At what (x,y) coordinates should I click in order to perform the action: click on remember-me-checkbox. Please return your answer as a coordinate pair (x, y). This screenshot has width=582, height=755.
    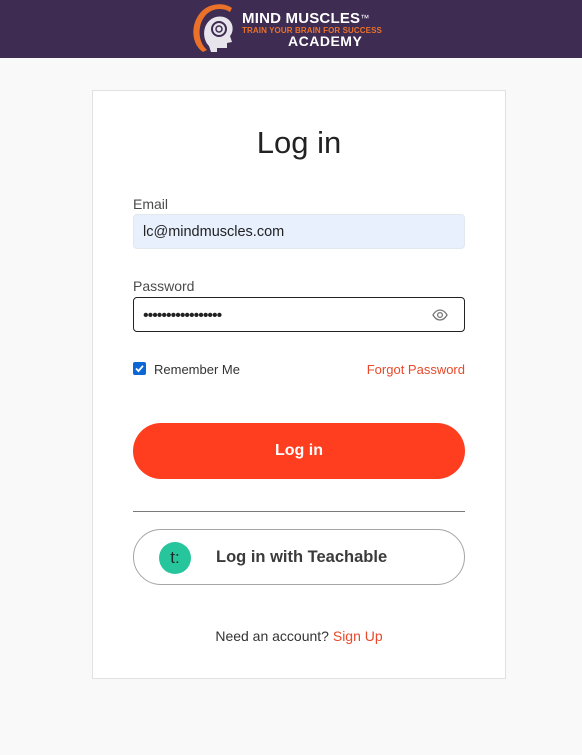
    Looking at the image, I should click on (139, 368).